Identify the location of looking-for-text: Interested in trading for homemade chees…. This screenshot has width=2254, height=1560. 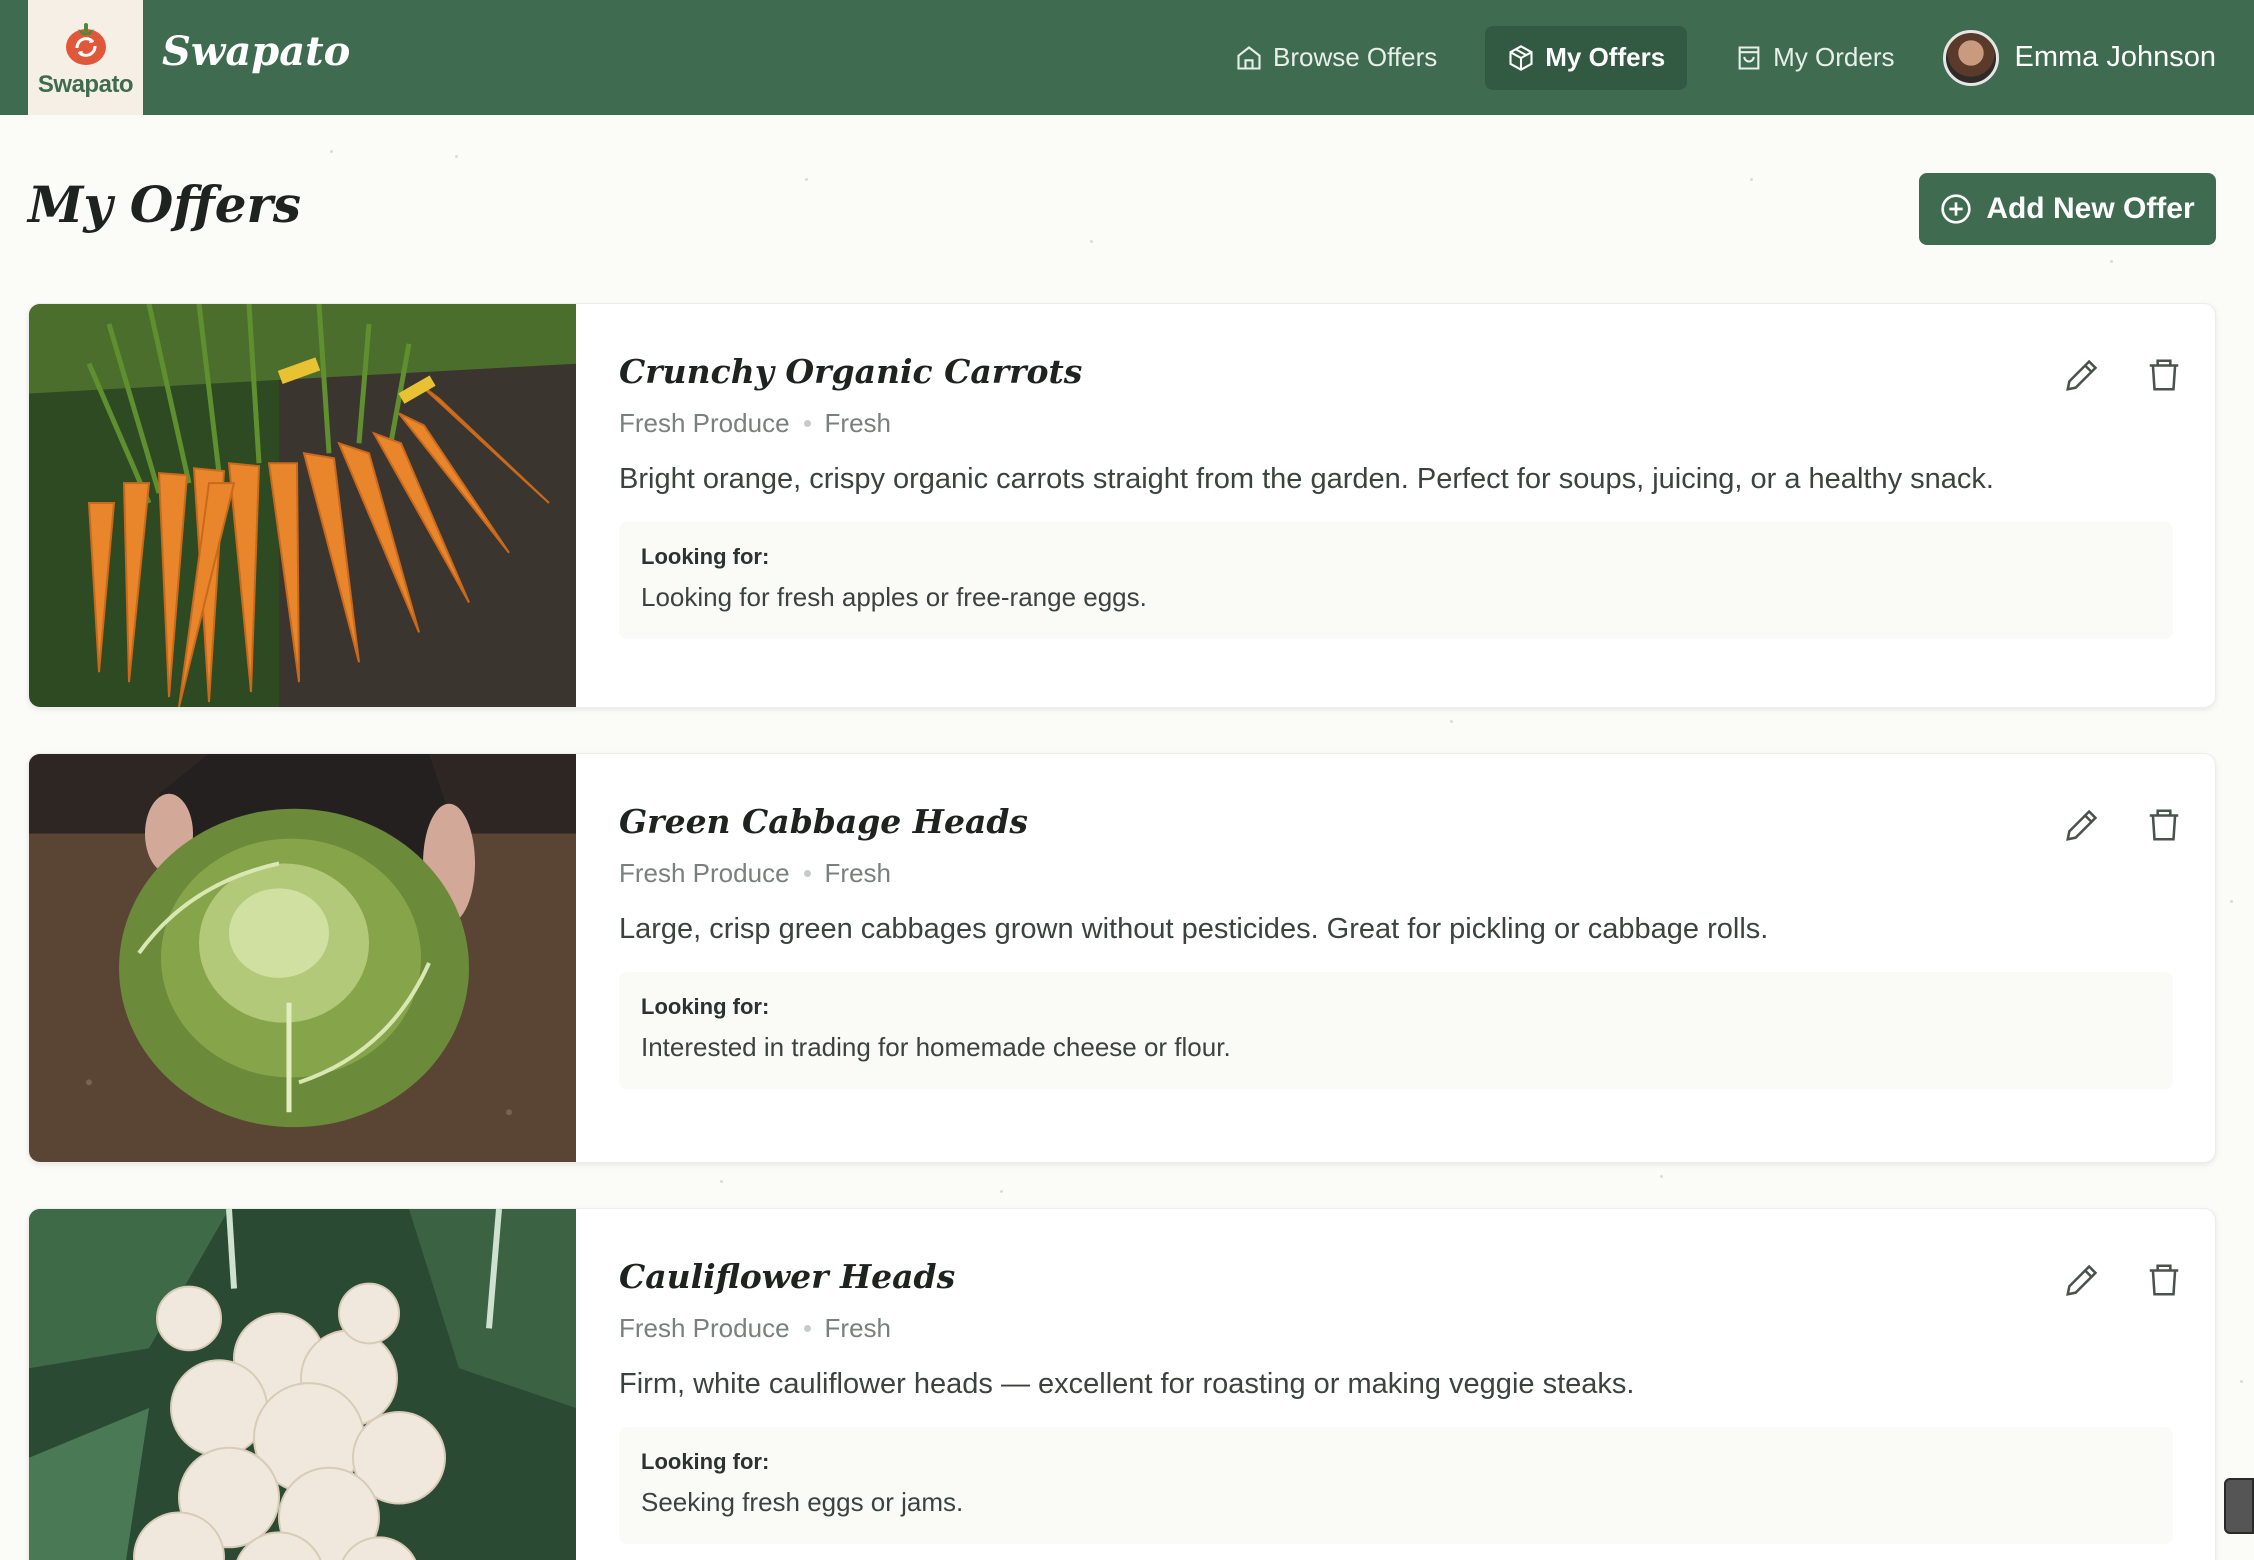
(936, 1047).